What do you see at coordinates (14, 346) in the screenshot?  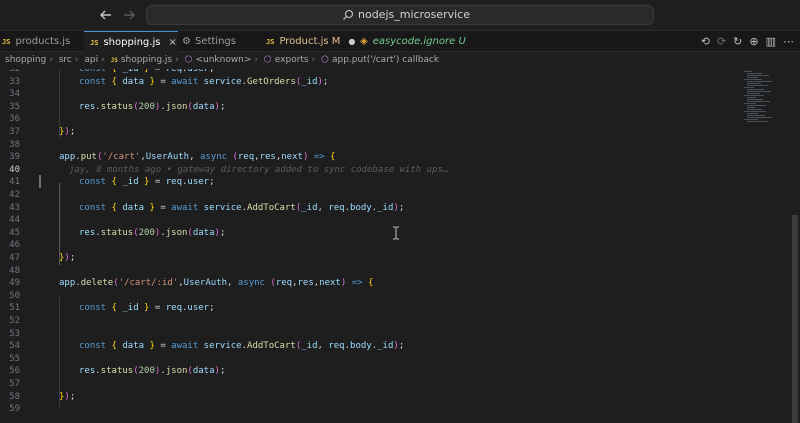 I see `line-number: 54` at bounding box center [14, 346].